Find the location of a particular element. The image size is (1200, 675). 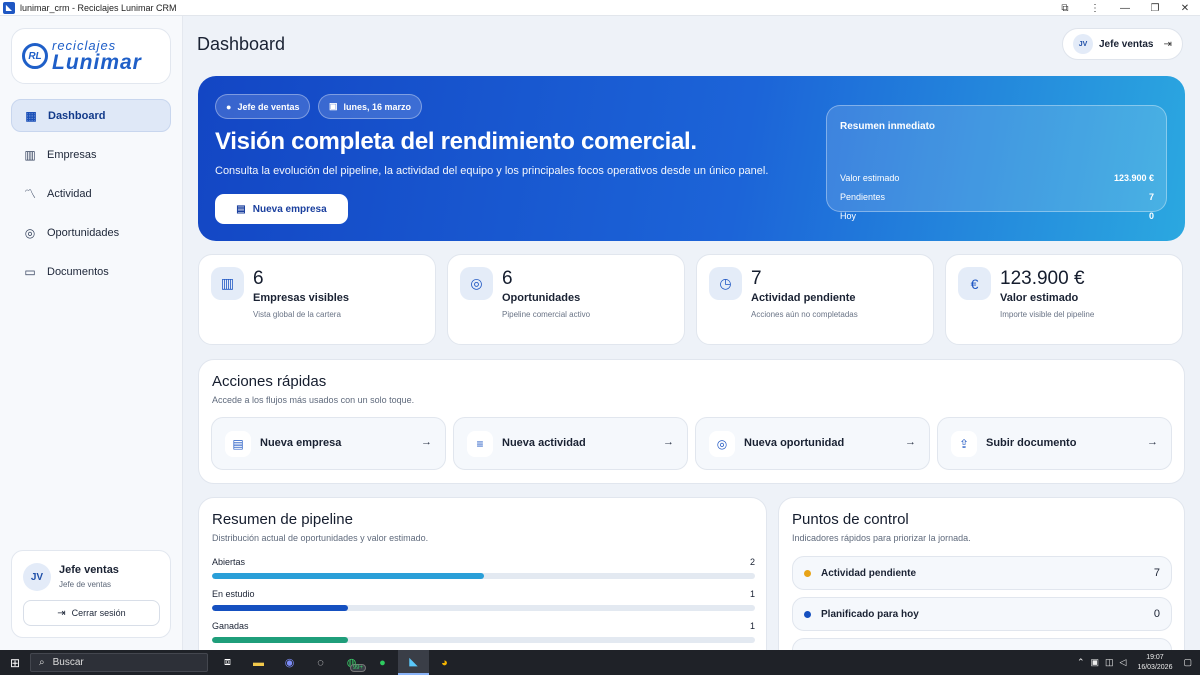

sidebar-item-label: Dashboard is located at coordinates (77, 115).